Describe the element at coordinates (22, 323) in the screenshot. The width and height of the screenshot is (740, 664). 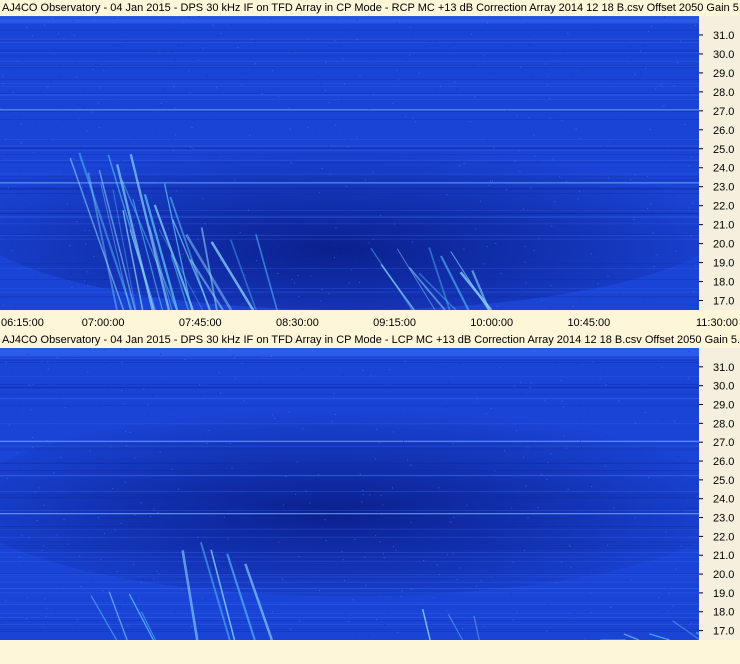
I see `x-tick-label: 06:15:00` at that location.